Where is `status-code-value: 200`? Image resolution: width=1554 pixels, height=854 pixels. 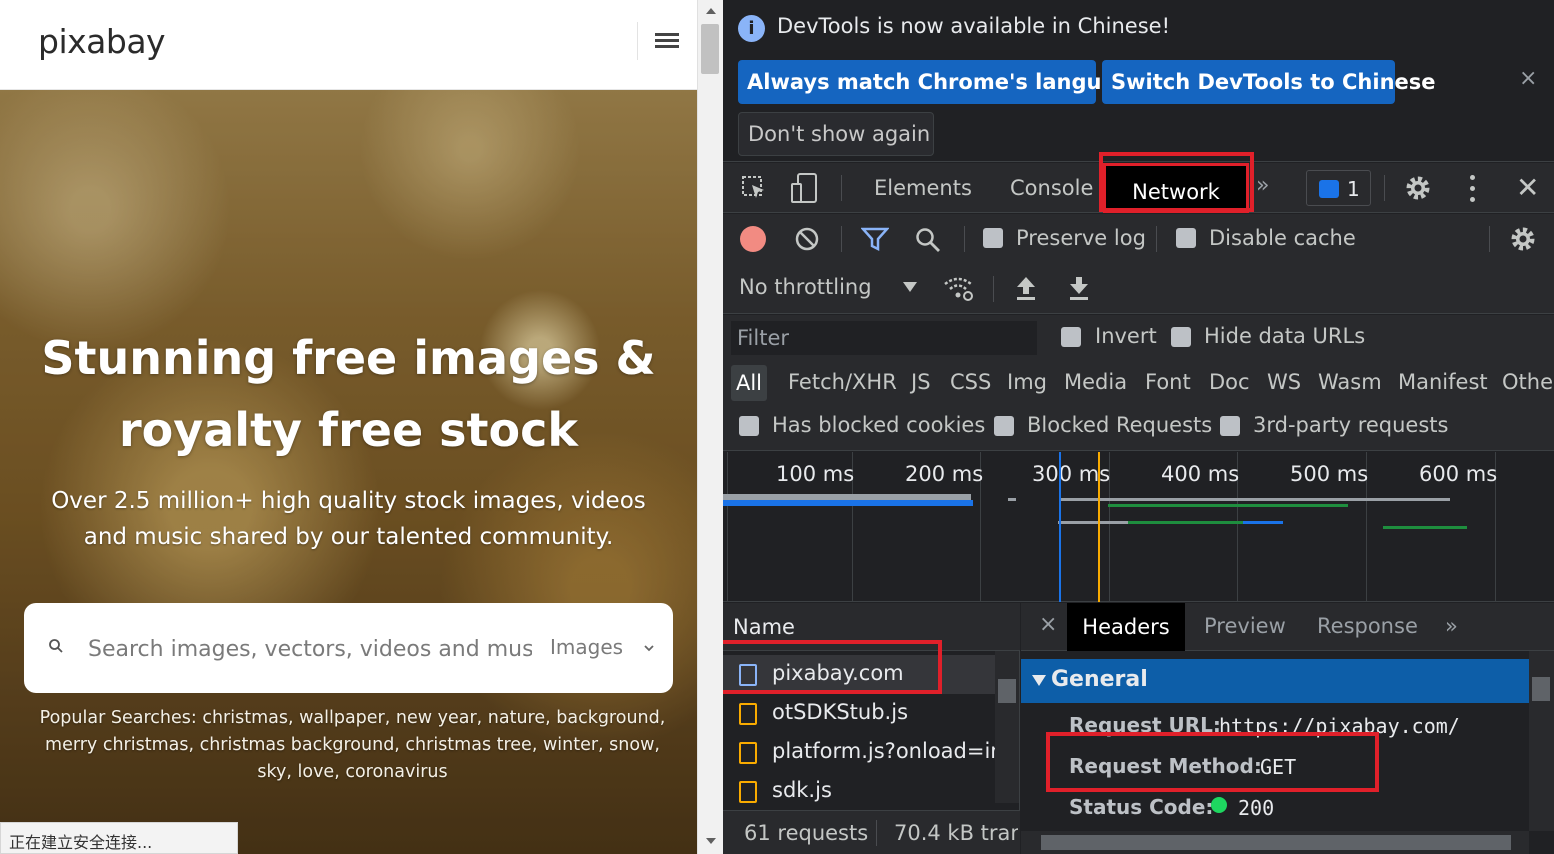
status-code-value: 200 is located at coordinates (1256, 808).